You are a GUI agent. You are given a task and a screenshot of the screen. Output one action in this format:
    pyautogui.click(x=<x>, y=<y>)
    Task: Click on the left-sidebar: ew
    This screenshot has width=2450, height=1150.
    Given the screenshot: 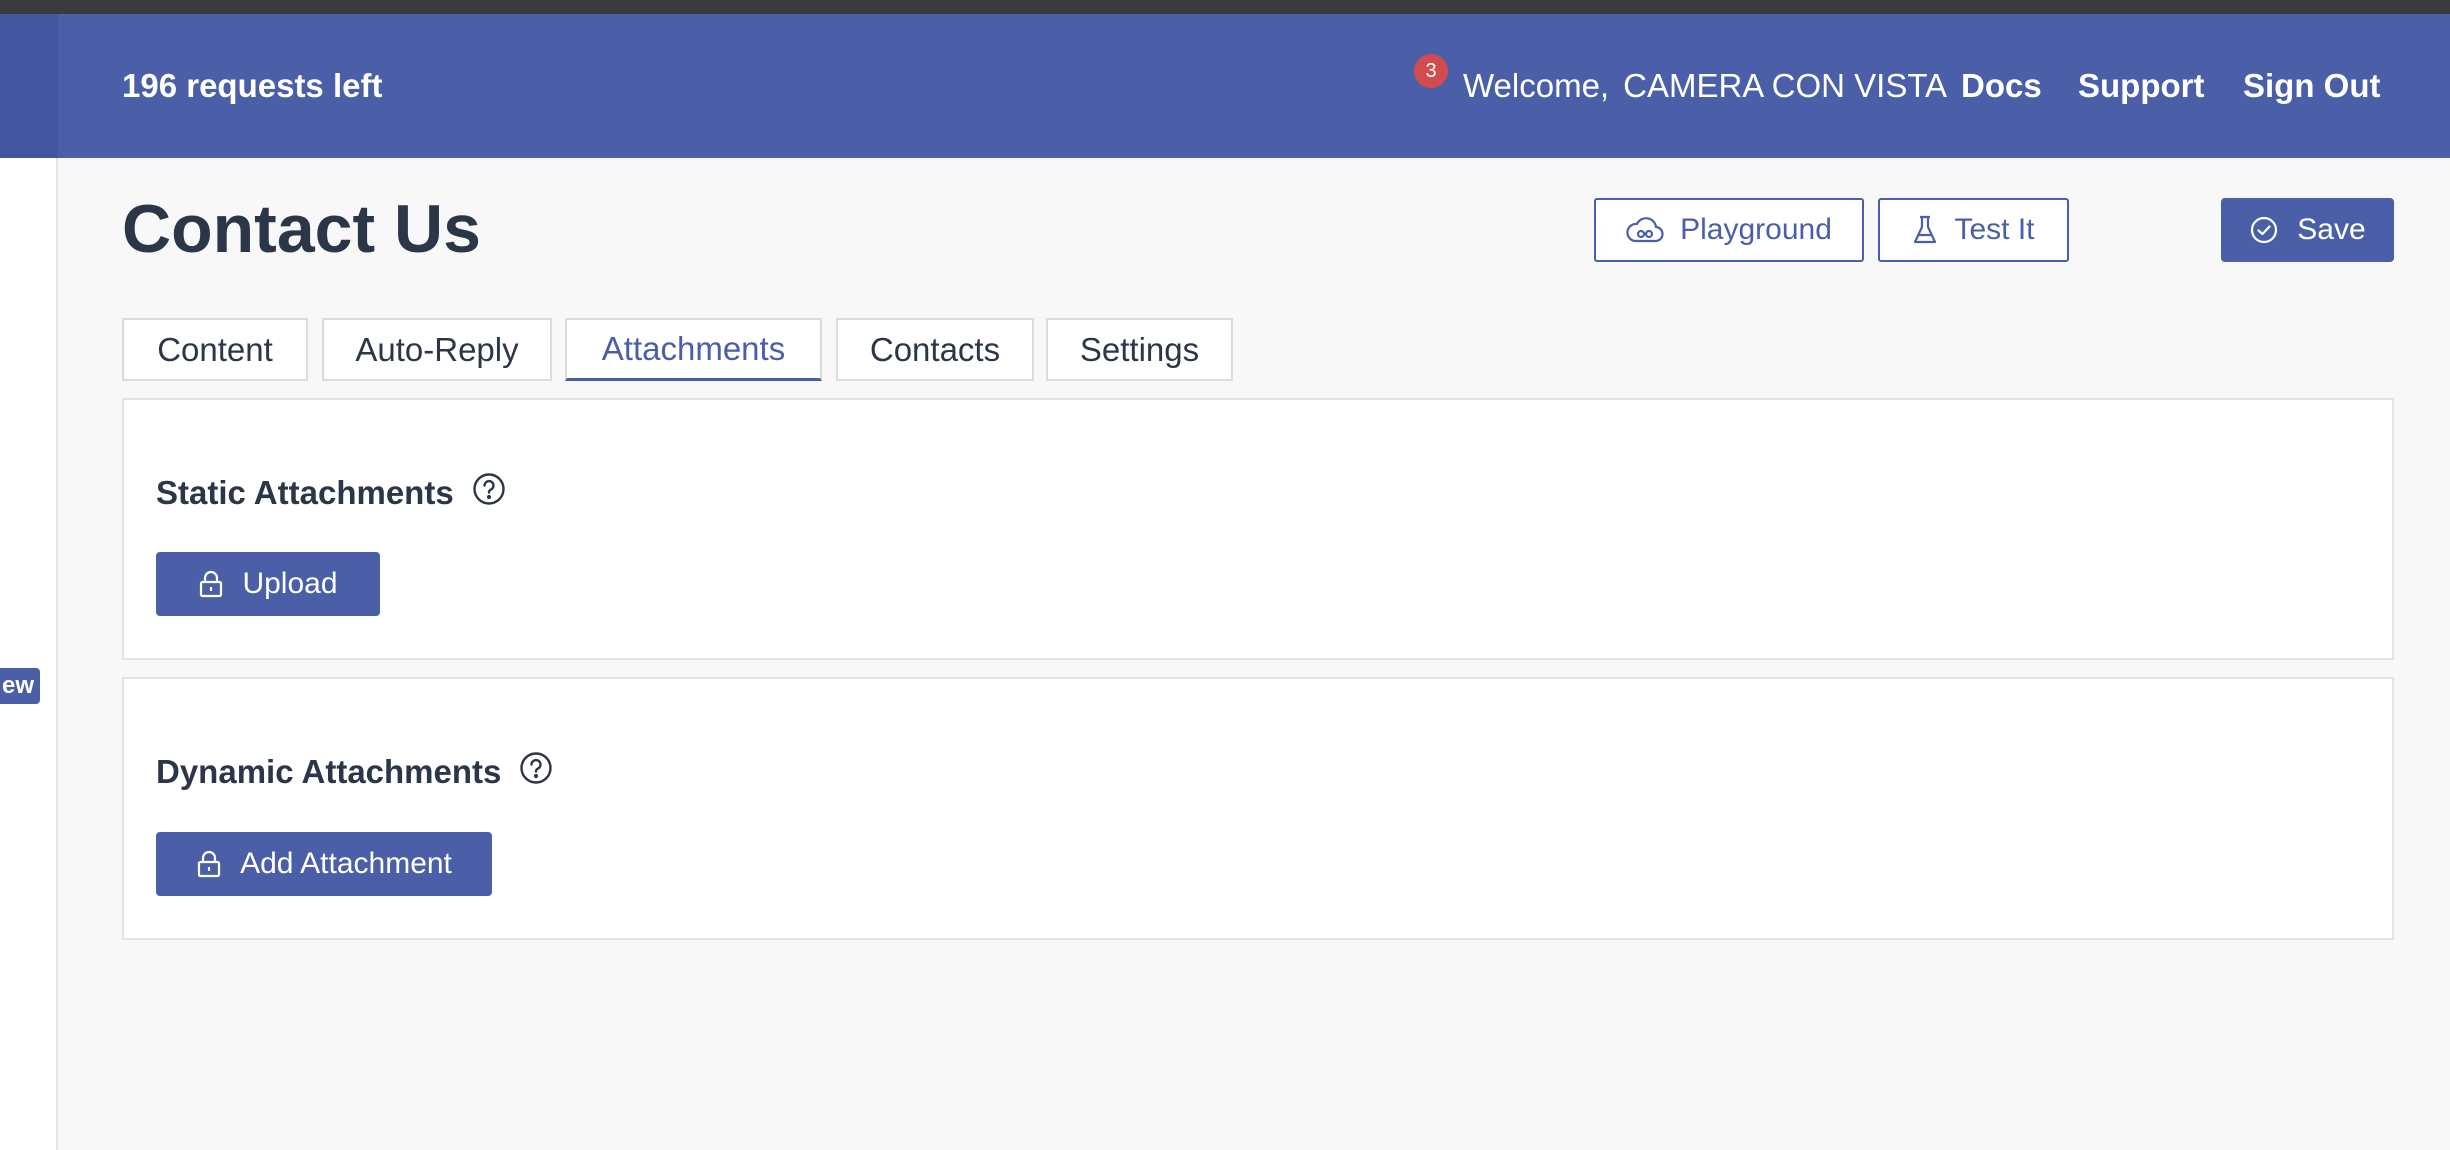 What is the action you would take?
    pyautogui.click(x=29, y=654)
    